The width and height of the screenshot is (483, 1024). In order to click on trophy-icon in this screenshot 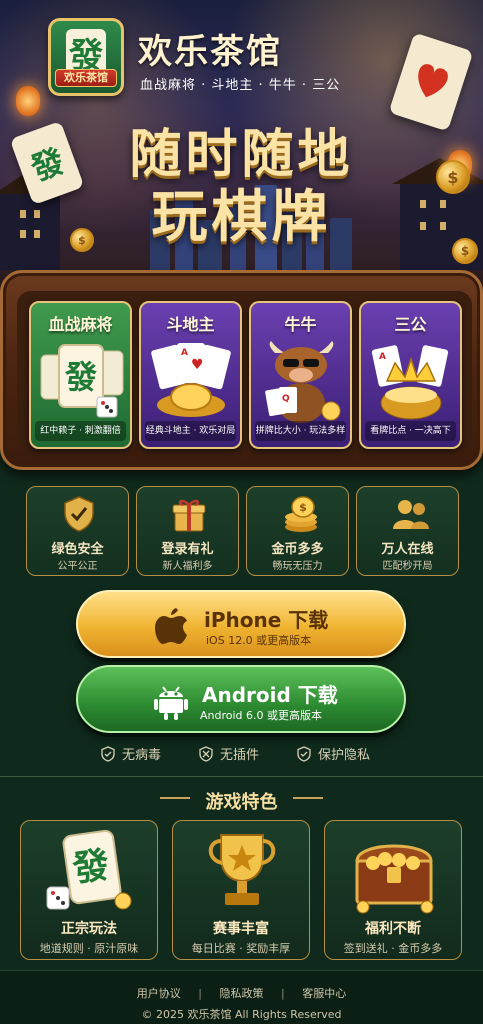, I will do `click(242, 869)`.